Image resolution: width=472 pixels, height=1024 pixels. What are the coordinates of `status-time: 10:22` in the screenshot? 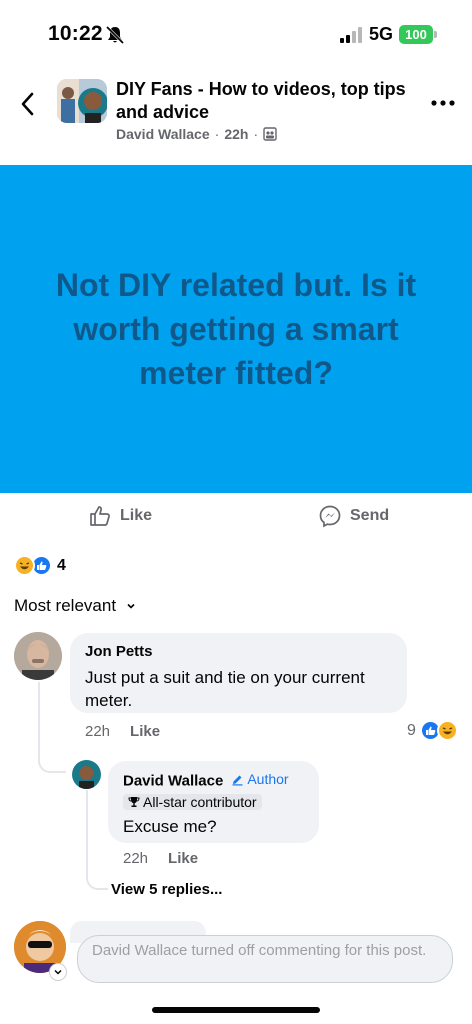 It's located at (75, 33).